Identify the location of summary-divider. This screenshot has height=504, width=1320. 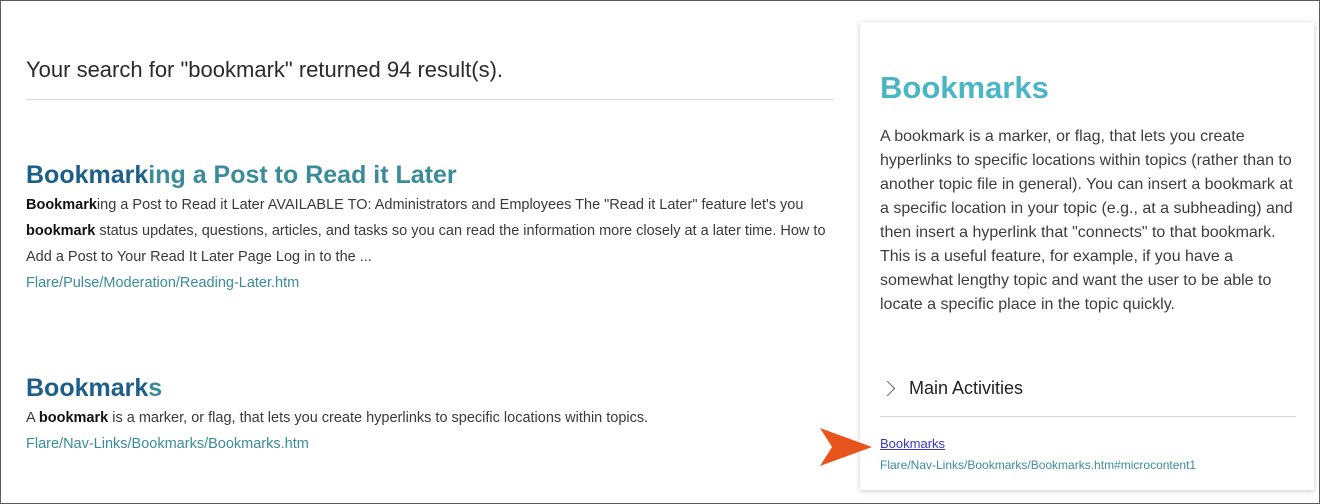
(430, 99).